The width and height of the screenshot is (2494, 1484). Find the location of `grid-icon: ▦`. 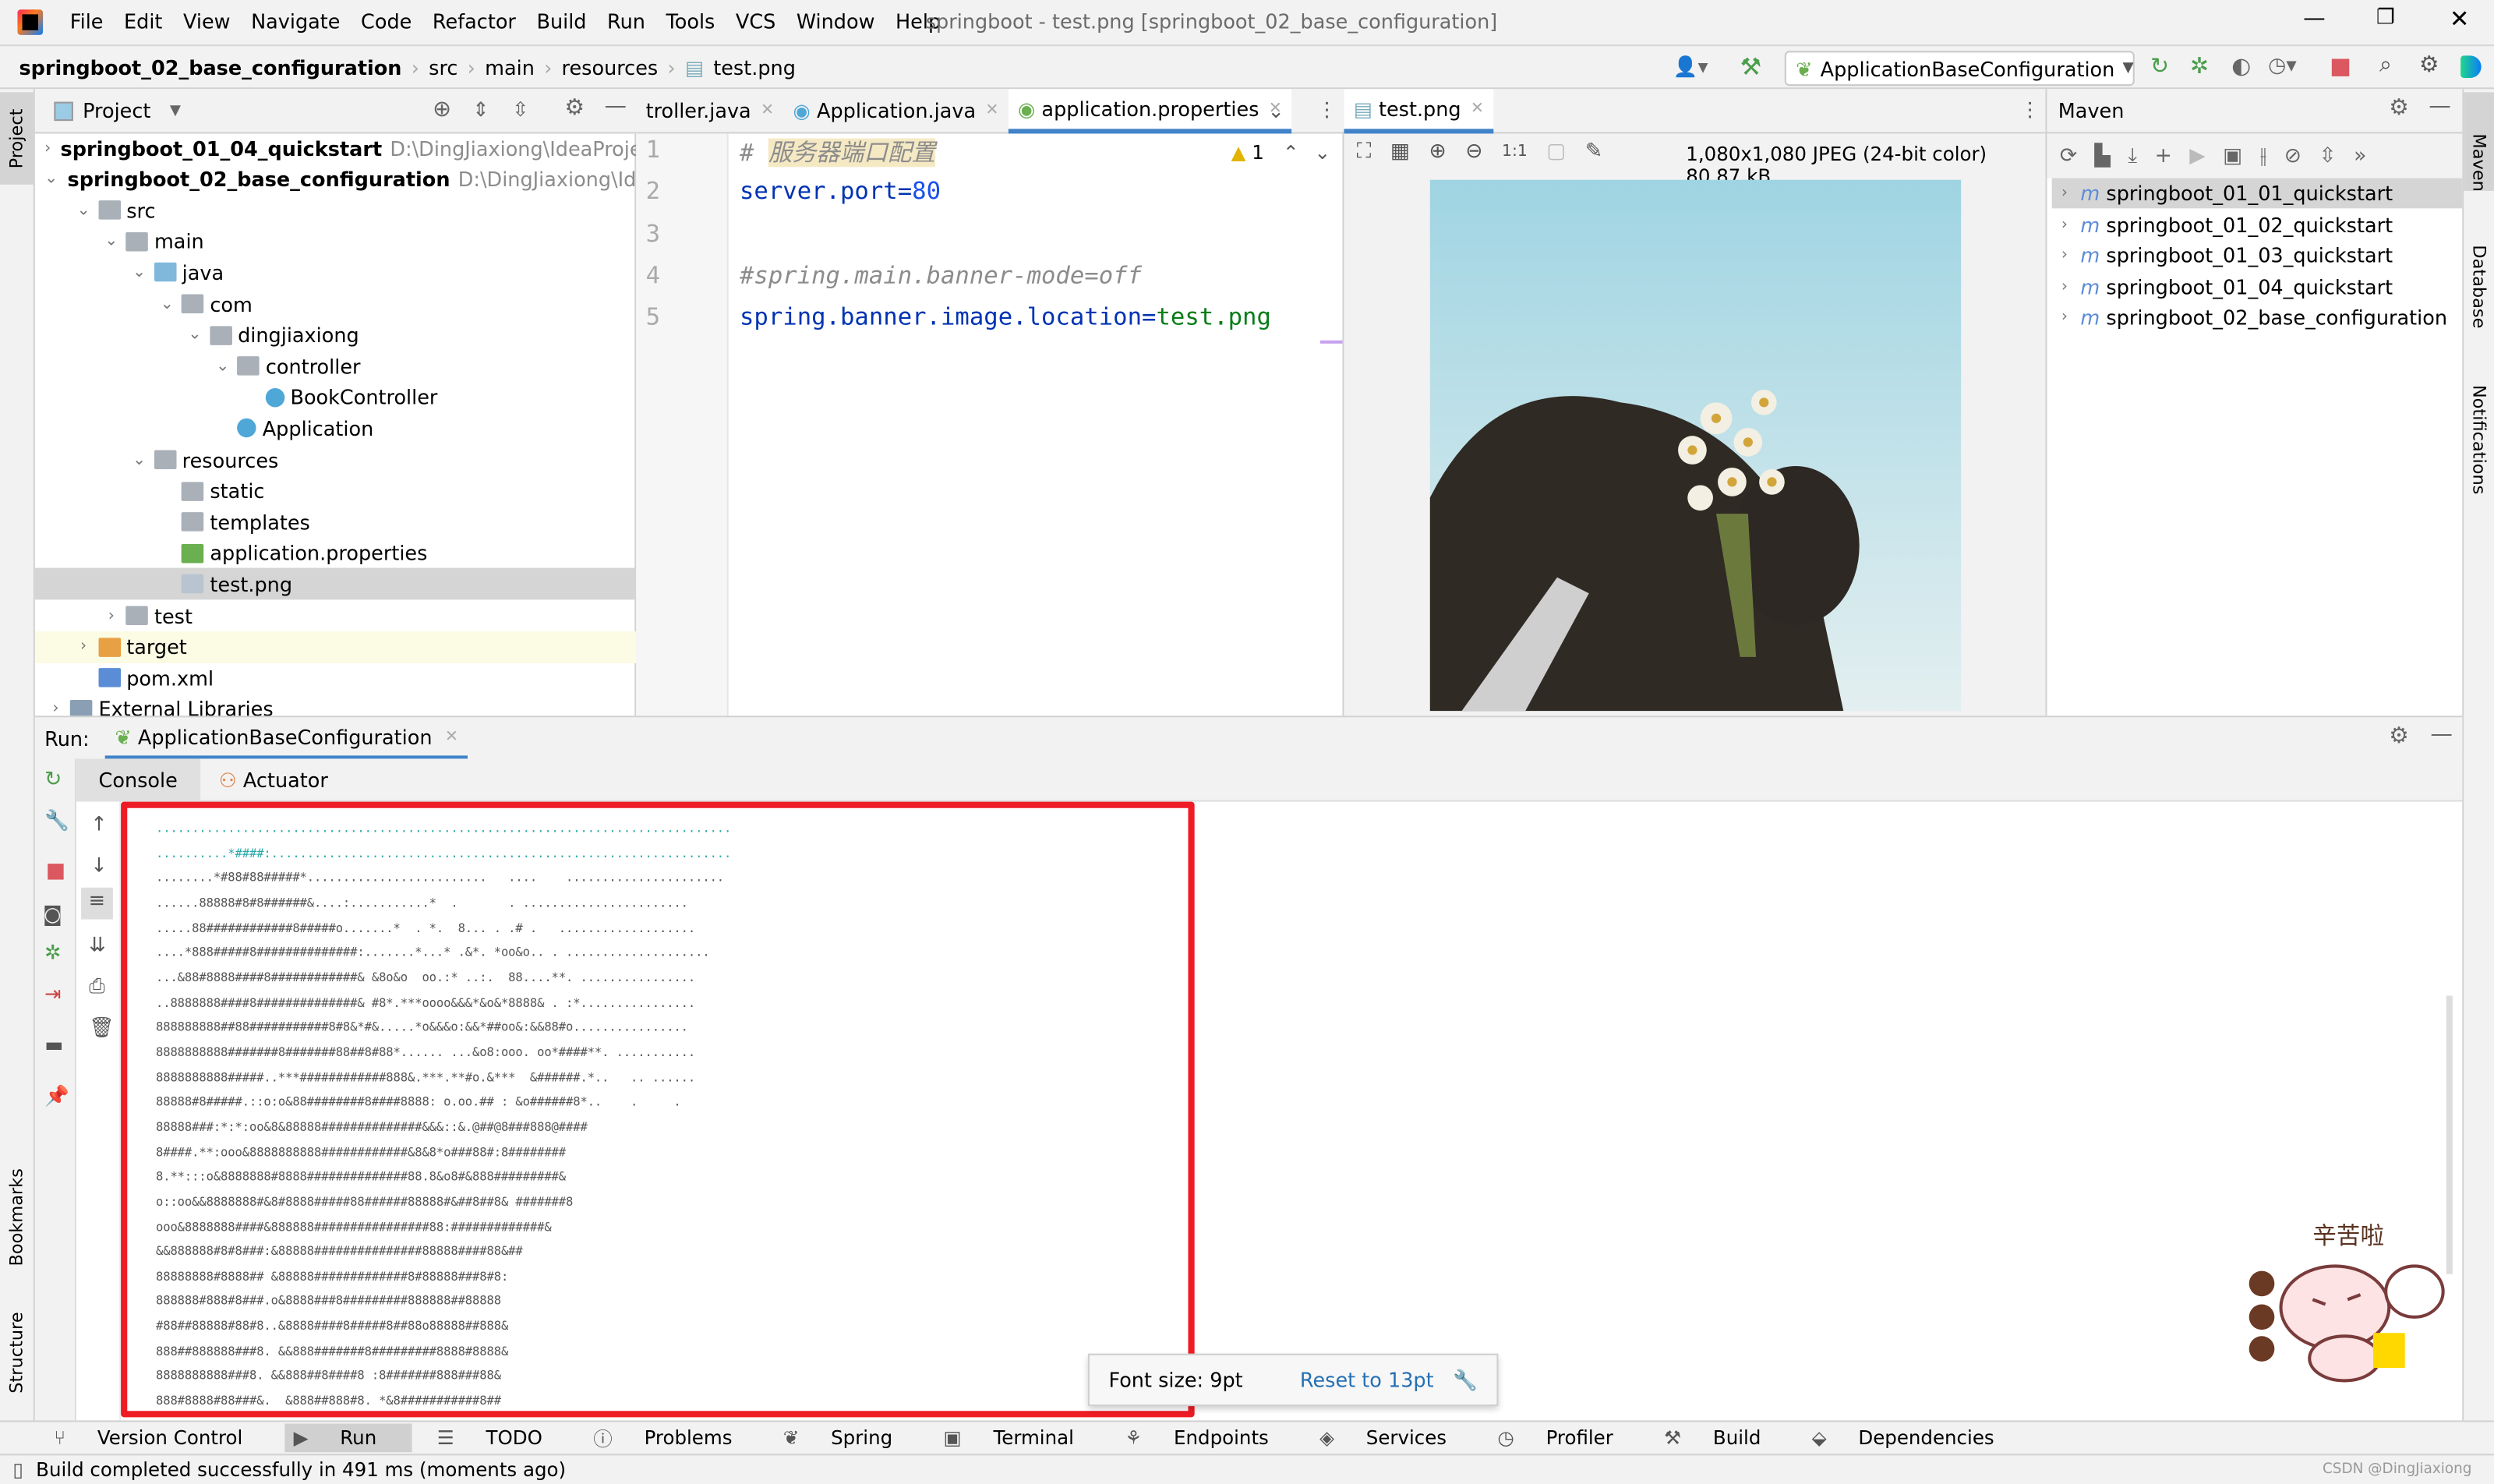

grid-icon: ▦ is located at coordinates (1400, 152).